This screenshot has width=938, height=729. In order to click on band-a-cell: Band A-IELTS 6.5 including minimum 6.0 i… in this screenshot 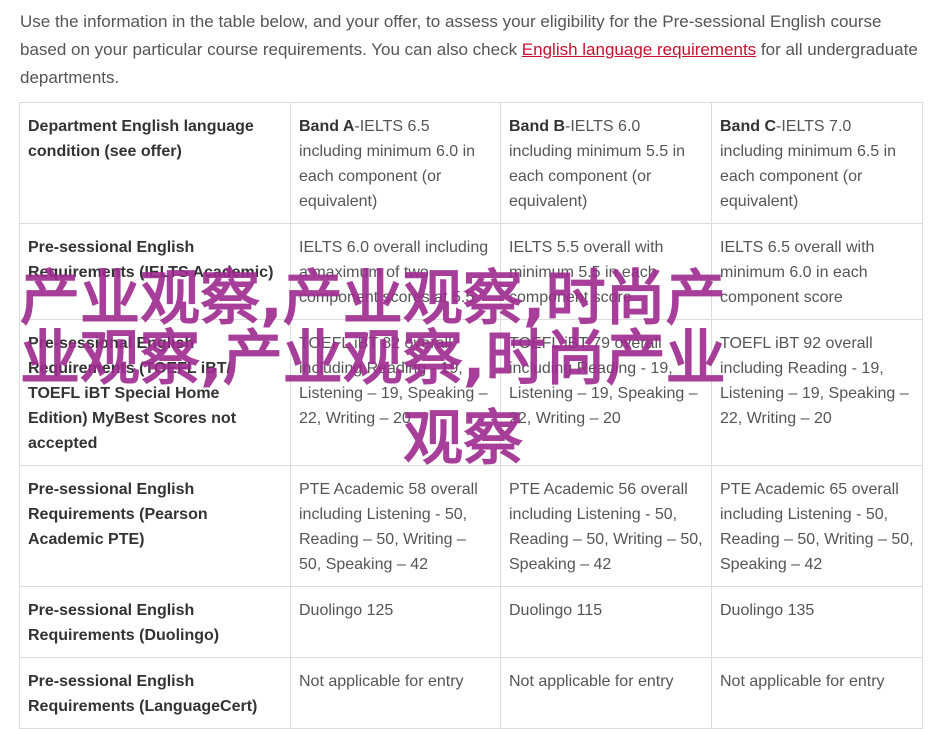, I will do `click(395, 163)`.